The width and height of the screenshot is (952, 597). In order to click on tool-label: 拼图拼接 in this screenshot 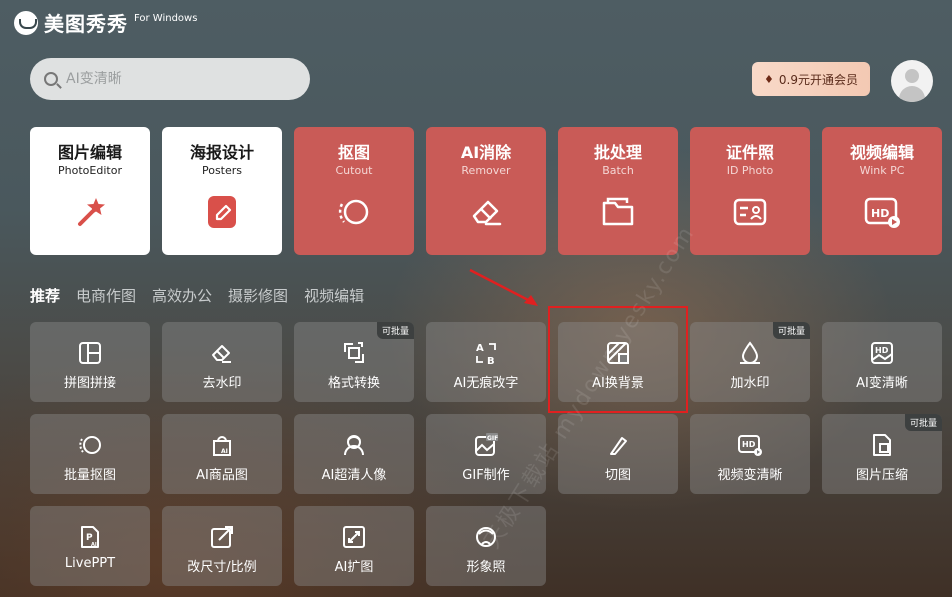, I will do `click(89, 383)`.